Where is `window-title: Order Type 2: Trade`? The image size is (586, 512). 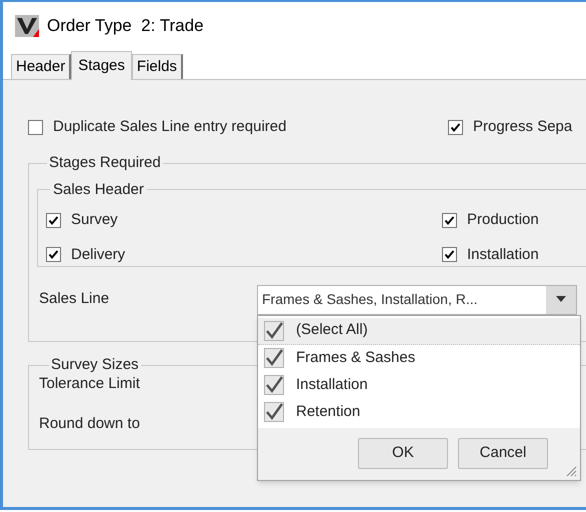 window-title: Order Type 2: Trade is located at coordinates (125, 26).